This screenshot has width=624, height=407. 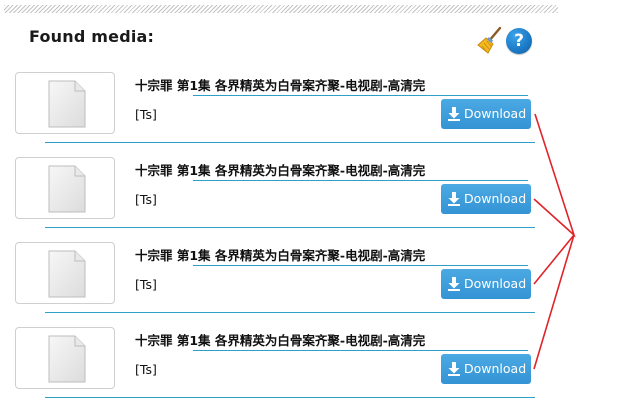 What do you see at coordinates (490, 40) in the screenshot?
I see `broom-icon` at bounding box center [490, 40].